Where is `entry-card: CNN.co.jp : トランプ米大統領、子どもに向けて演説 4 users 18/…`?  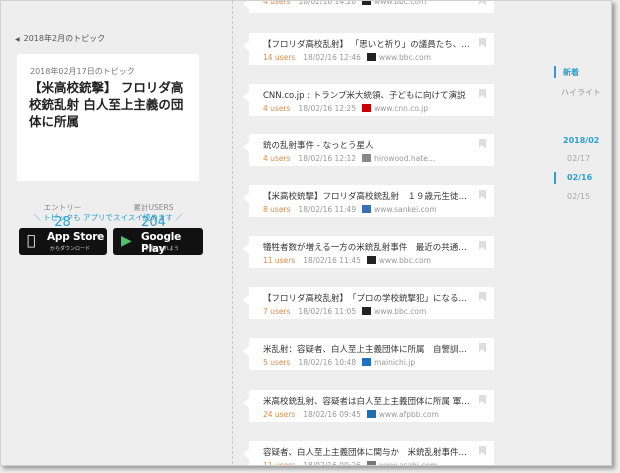 entry-card: CNN.co.jp : トランプ米大統領、子どもに向けて演説 4 users 18/… is located at coordinates (368, 100).